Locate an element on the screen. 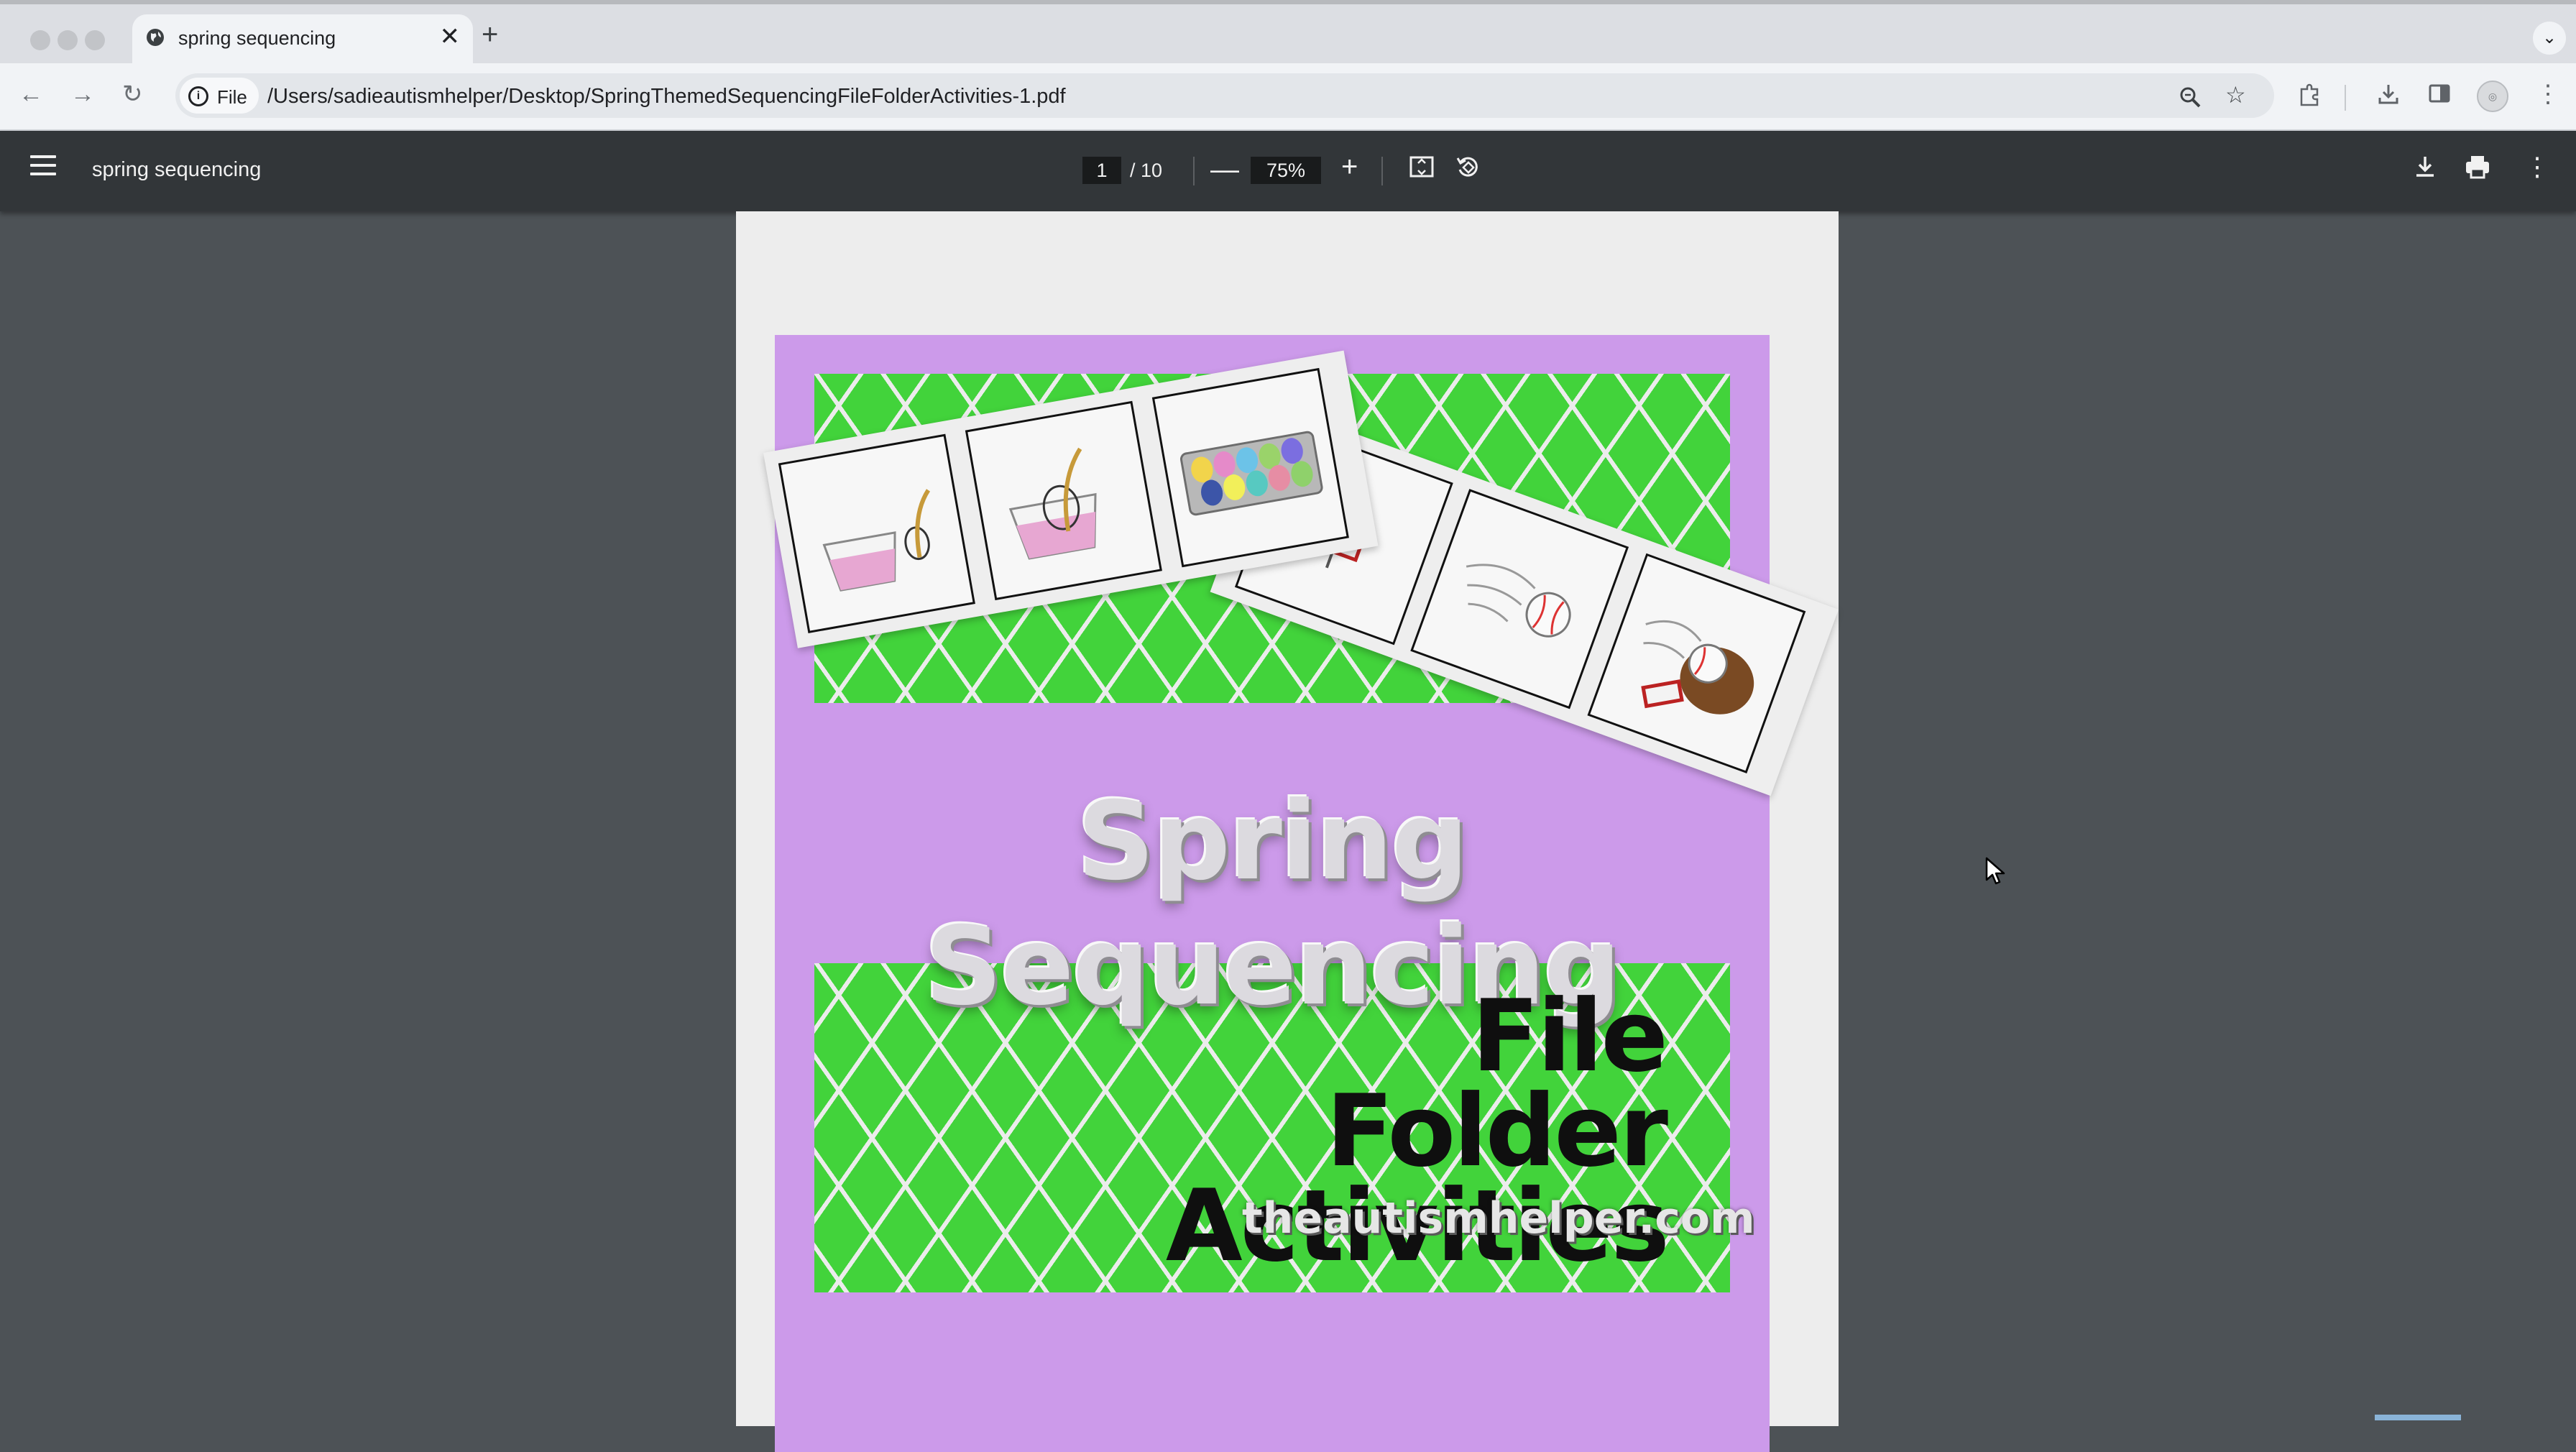  sequence-card-dye-cup is located at coordinates (876, 533).